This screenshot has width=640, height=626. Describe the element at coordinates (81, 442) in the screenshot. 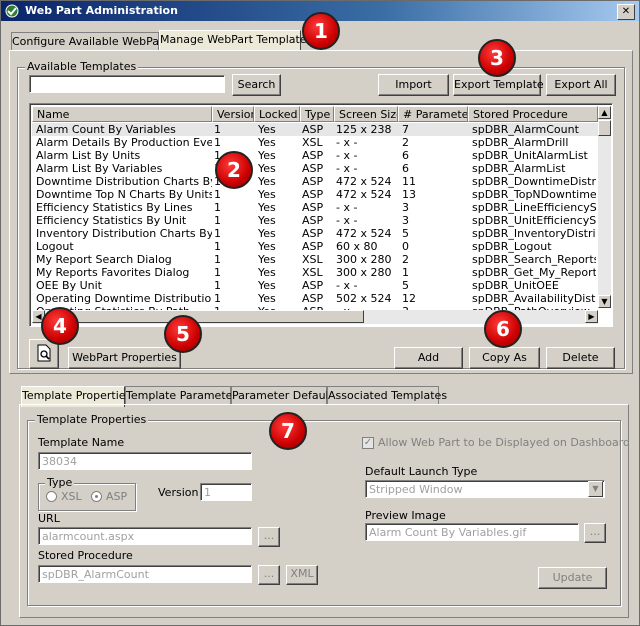

I see `template-name-label: Template Name` at that location.